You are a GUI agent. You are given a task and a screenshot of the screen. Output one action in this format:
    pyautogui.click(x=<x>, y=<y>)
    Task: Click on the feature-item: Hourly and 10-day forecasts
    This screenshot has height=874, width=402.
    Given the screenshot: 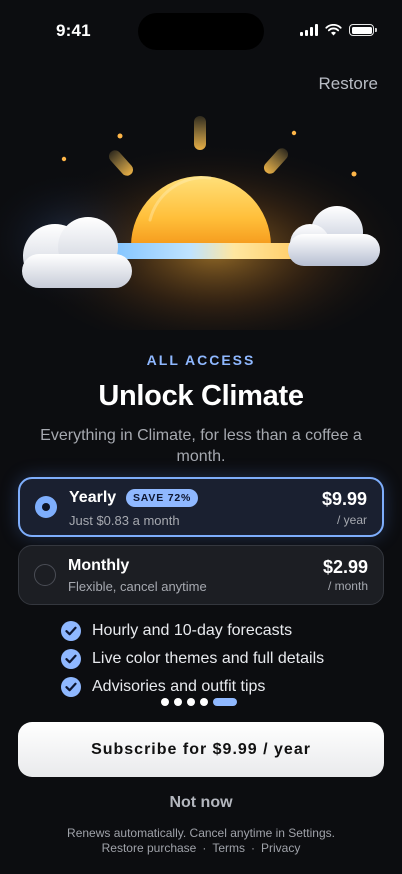 What is the action you would take?
    pyautogui.click(x=192, y=631)
    